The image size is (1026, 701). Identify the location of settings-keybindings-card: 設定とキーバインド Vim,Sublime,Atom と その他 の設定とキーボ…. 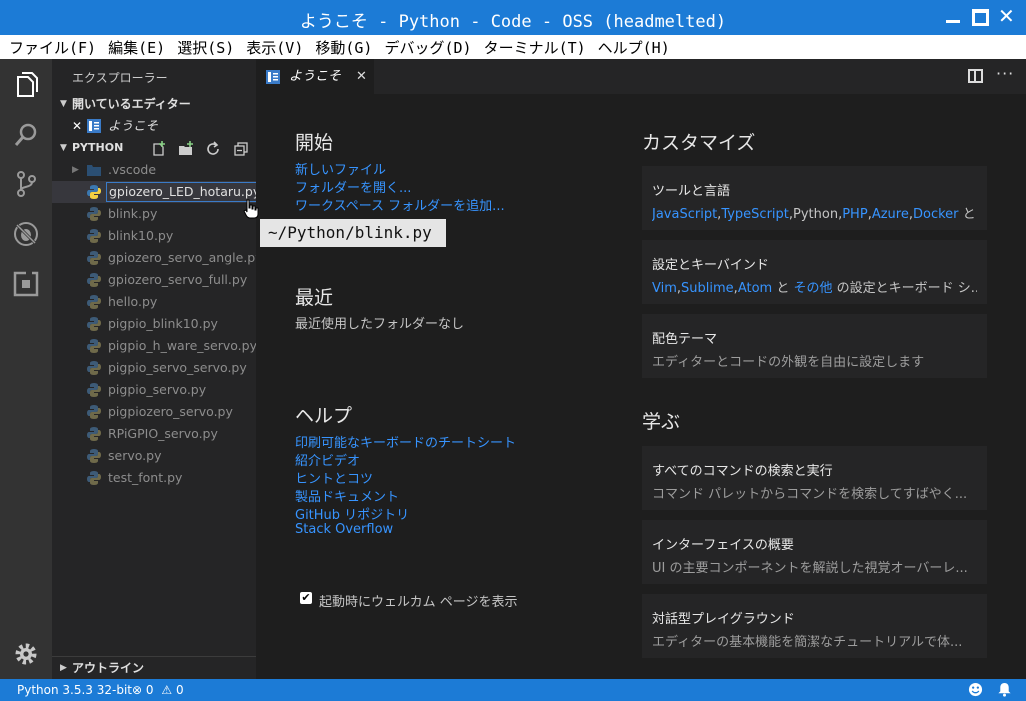
(814, 272).